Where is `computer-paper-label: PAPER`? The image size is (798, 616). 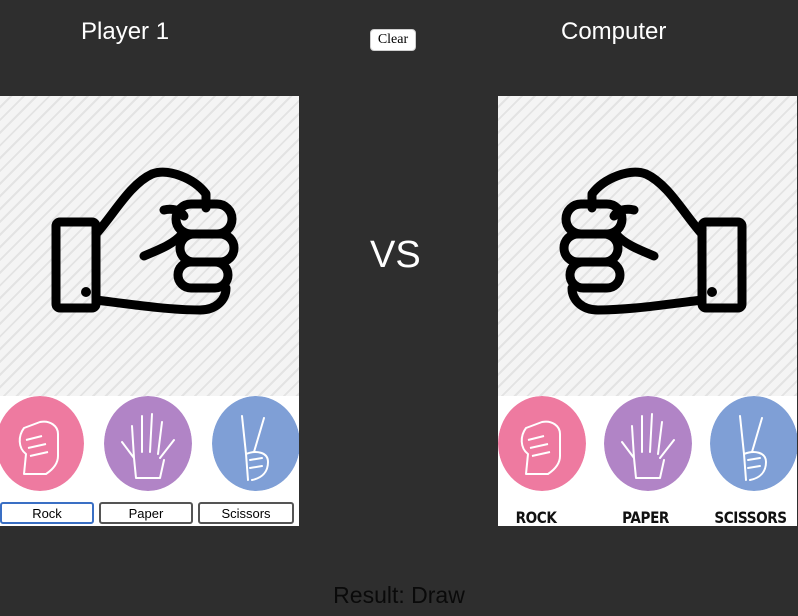
computer-paper-label: PAPER is located at coordinates (645, 517).